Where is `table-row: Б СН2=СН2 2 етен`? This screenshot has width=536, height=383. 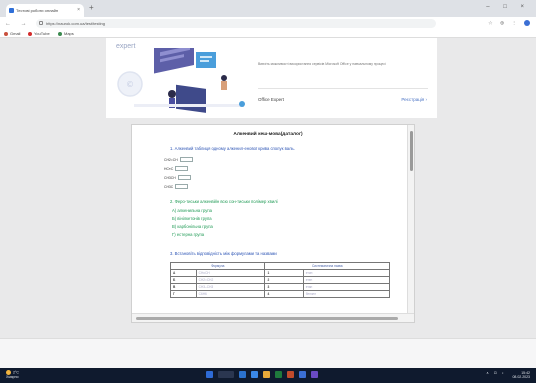
table-row: Б СН2=СН2 2 етен is located at coordinates (280, 280).